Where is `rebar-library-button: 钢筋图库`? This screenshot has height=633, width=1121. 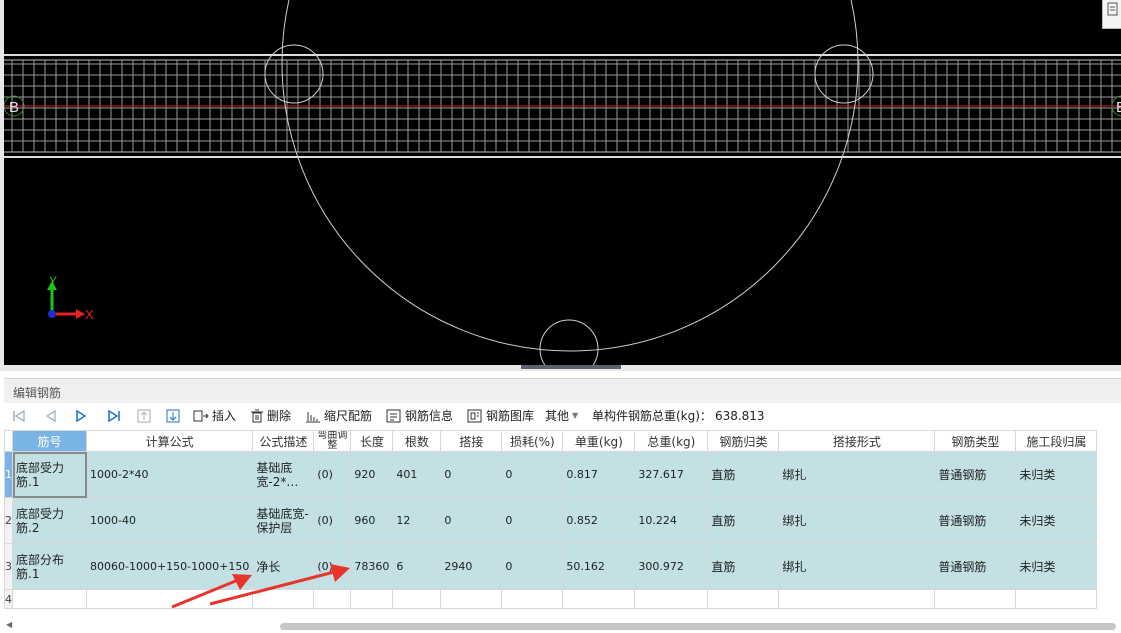
rebar-library-button: 钢筋图库 is located at coordinates (500, 416).